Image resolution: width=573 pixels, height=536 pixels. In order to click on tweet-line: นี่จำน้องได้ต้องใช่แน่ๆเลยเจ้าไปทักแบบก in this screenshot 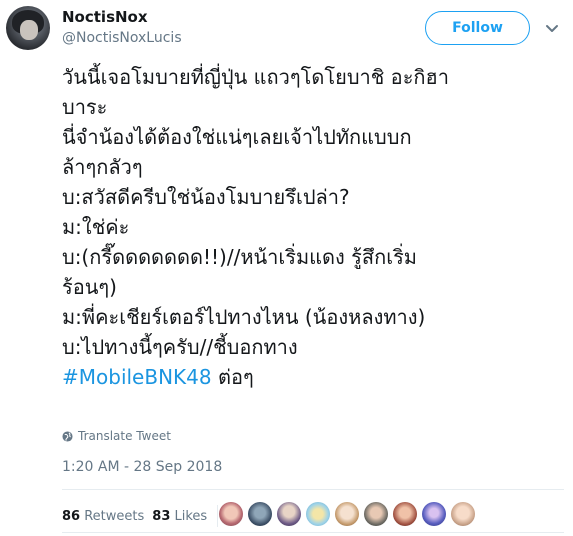, I will do `click(237, 137)`.